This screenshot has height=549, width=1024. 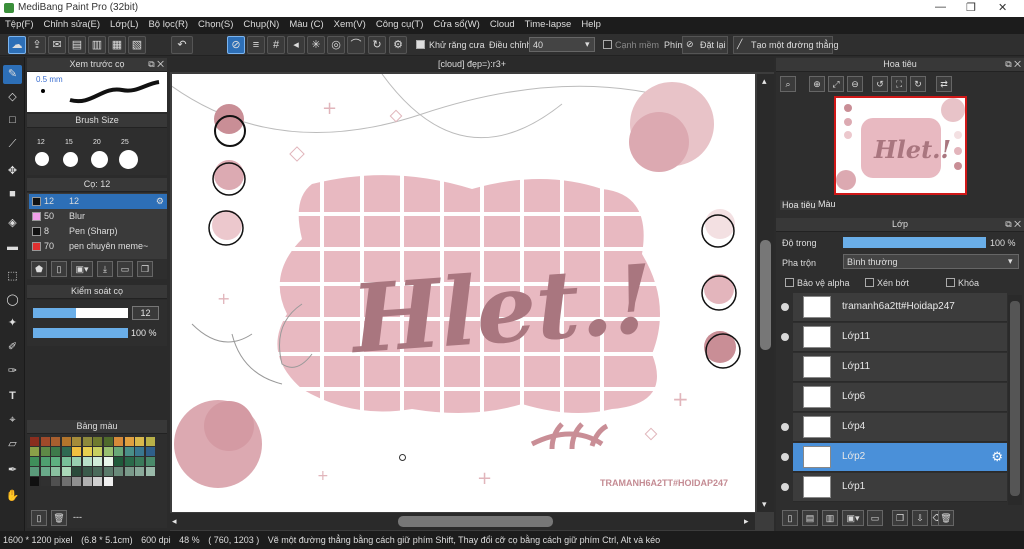 What do you see at coordinates (37, 45) in the screenshot?
I see `export-icon: ⇪` at bounding box center [37, 45].